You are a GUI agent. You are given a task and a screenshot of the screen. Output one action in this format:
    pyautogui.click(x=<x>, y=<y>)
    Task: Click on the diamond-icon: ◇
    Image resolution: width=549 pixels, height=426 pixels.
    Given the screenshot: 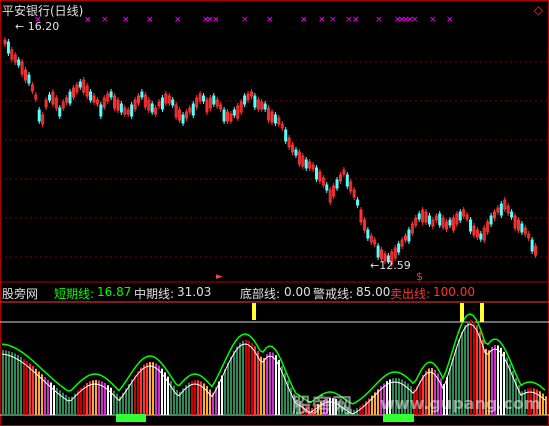 What is the action you would take?
    pyautogui.click(x=538, y=10)
    